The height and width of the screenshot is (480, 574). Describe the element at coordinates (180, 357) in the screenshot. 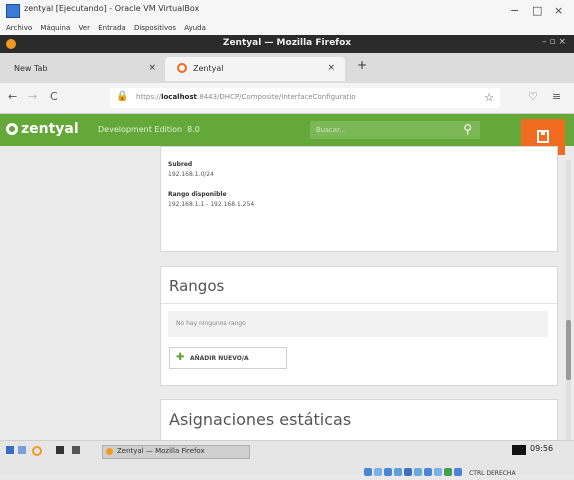

I see `plus-icon: ✚` at that location.